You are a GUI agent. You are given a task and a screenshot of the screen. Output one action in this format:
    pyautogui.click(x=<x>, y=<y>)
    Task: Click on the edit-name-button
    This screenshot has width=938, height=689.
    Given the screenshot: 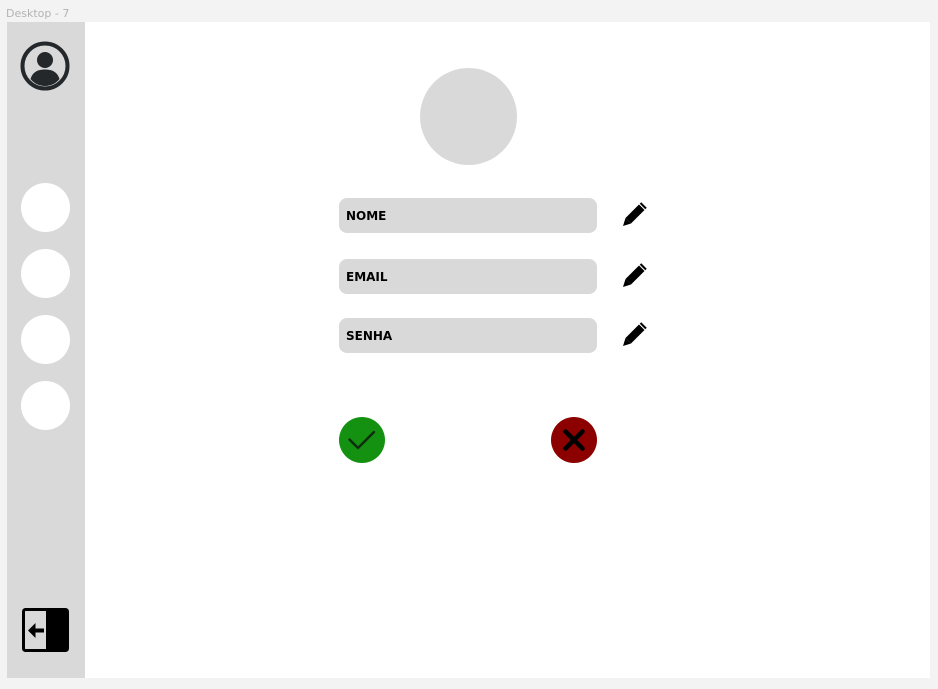 What is the action you would take?
    pyautogui.click(x=635, y=215)
    